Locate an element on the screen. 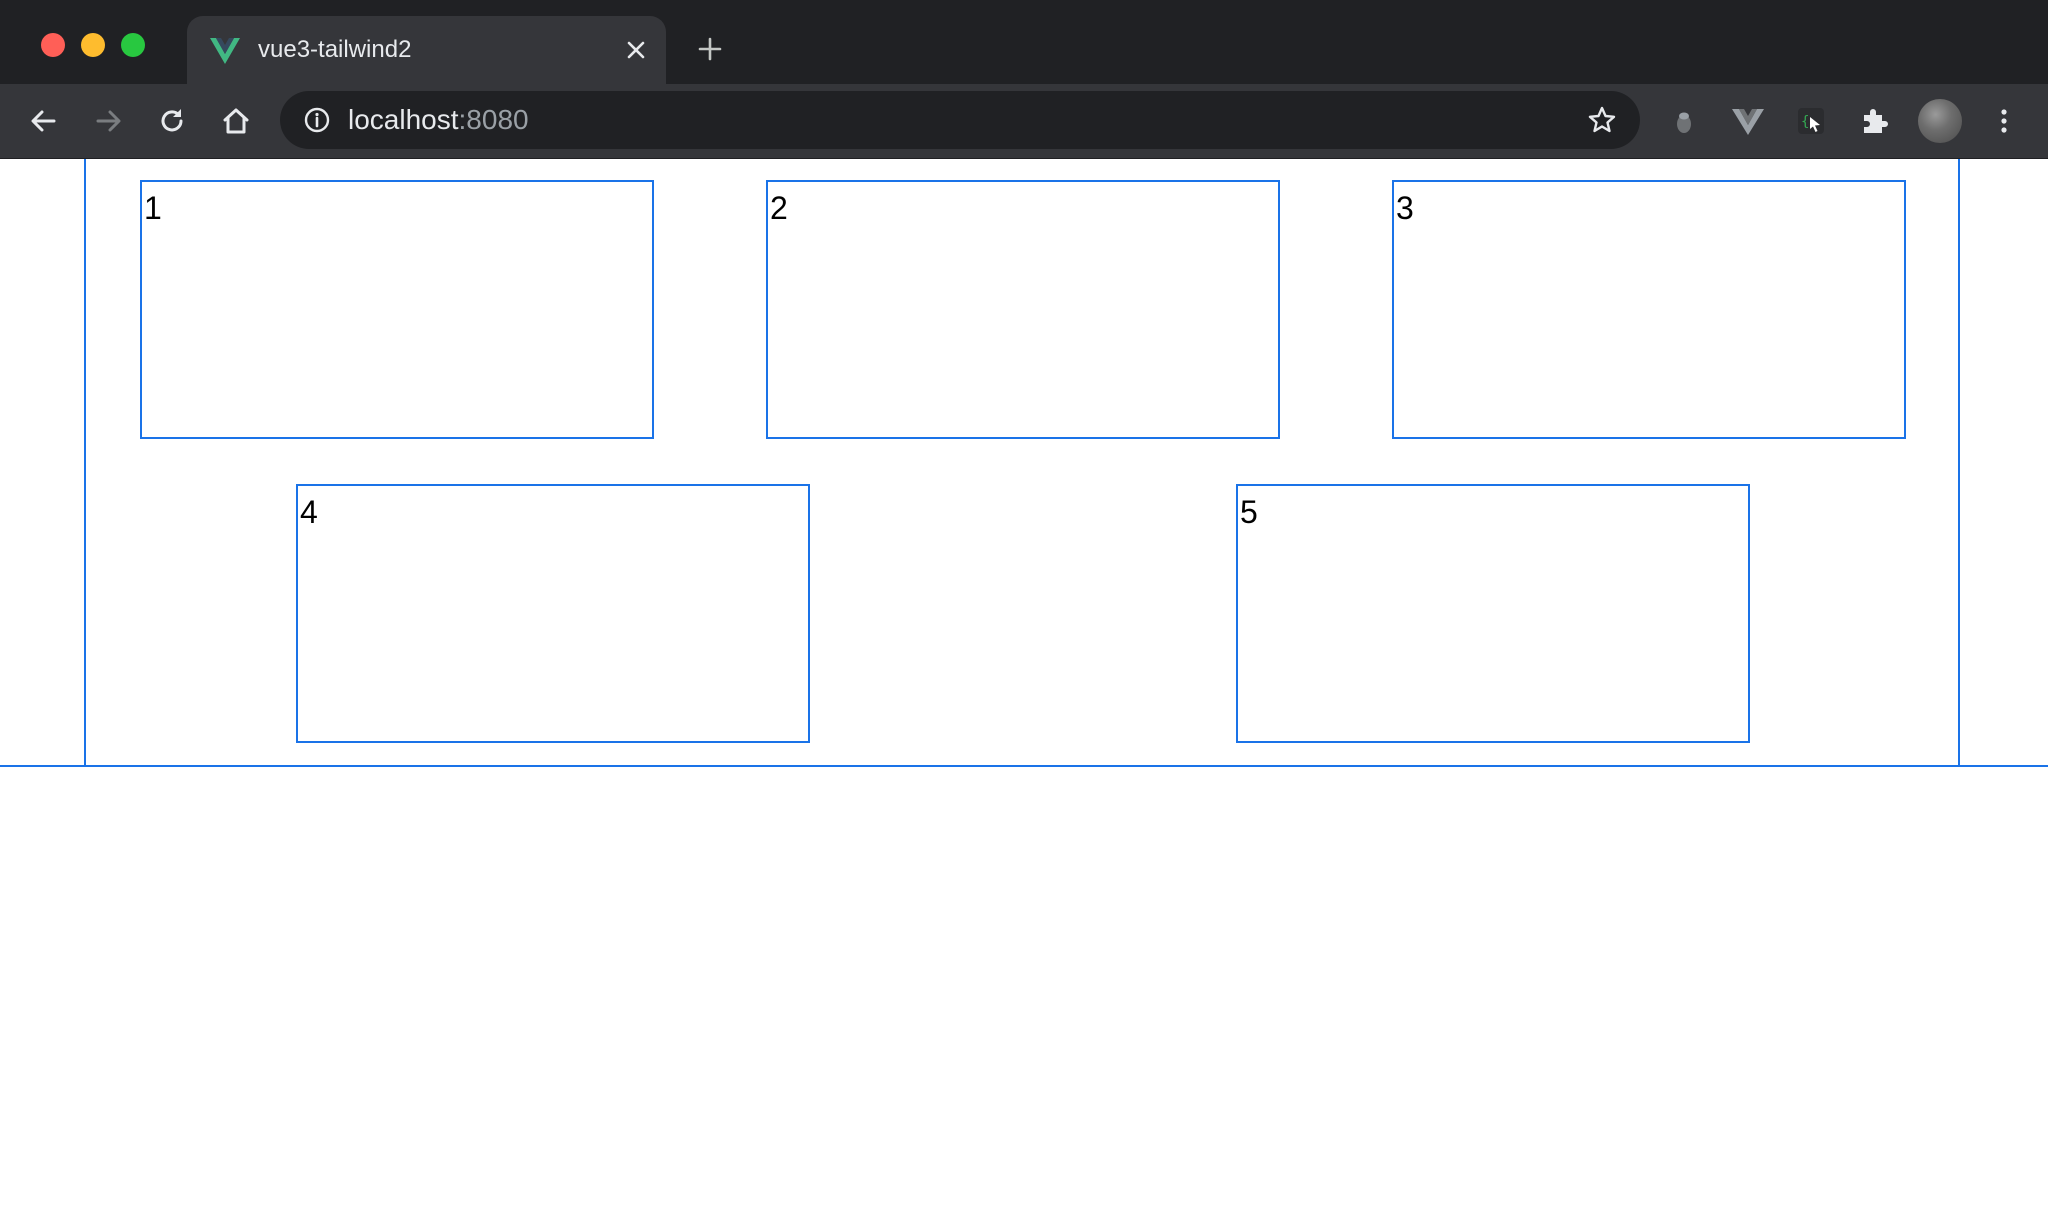  ghost-extension-icon is located at coordinates (1684, 122).